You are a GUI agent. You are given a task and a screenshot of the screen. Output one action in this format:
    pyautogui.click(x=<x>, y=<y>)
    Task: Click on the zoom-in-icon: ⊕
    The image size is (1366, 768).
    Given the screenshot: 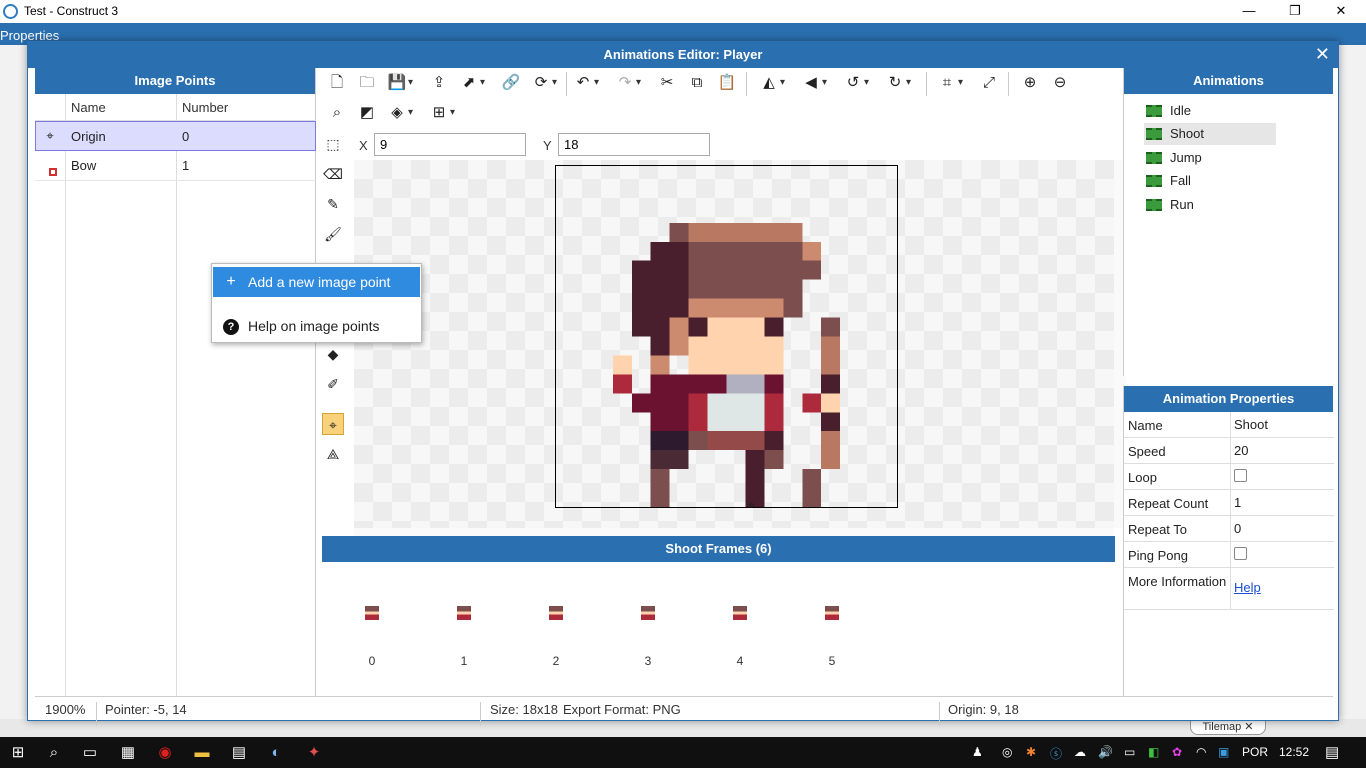 What is the action you would take?
    pyautogui.click(x=1030, y=83)
    